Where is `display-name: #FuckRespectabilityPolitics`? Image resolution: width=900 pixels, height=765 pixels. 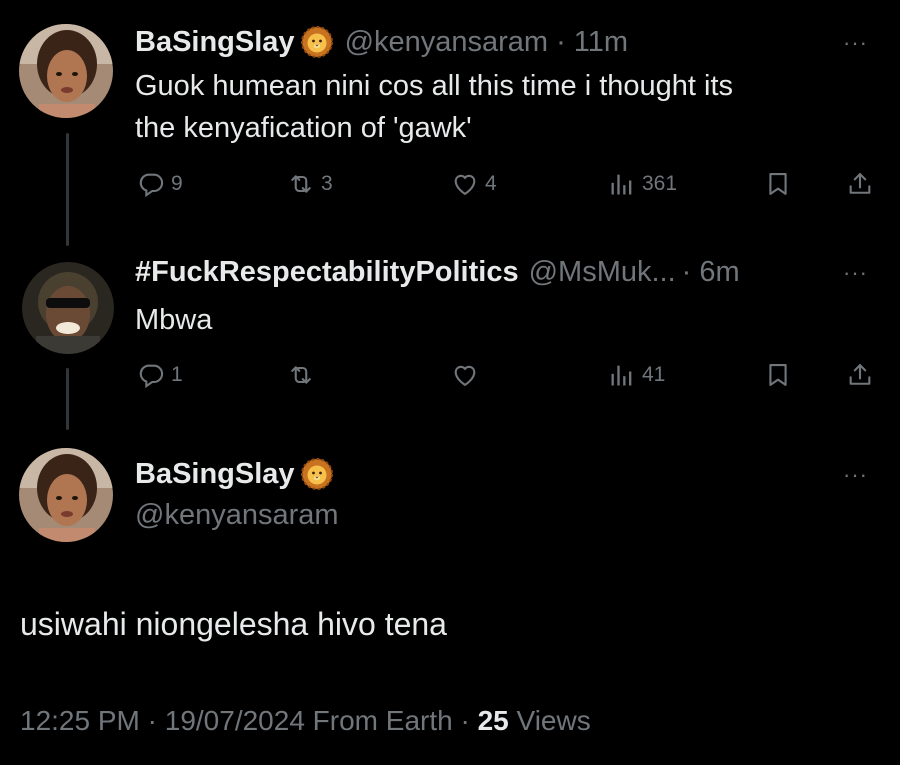 display-name: #FuckRespectabilityPolitics is located at coordinates (327, 272).